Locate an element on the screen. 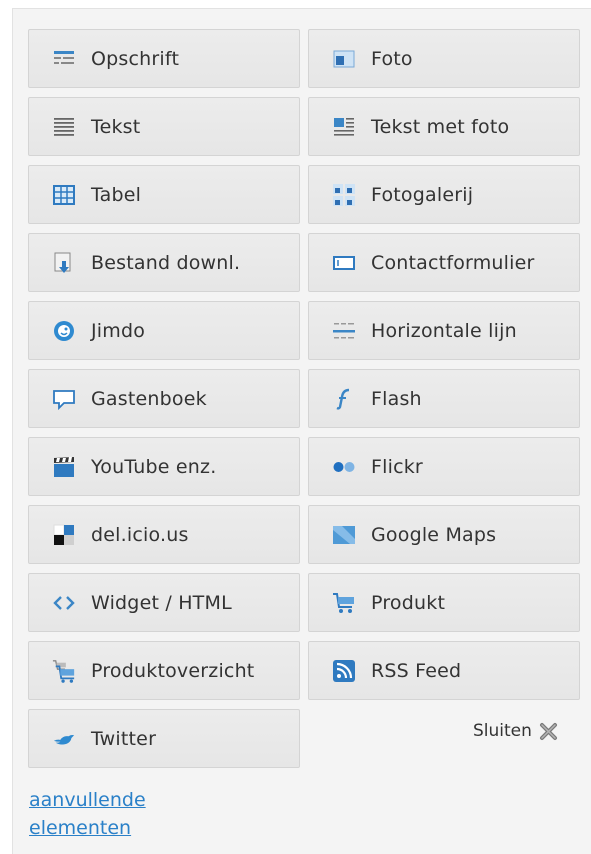 This screenshot has width=591, height=854. more-elements-link-line2: elementen is located at coordinates (129, 828).